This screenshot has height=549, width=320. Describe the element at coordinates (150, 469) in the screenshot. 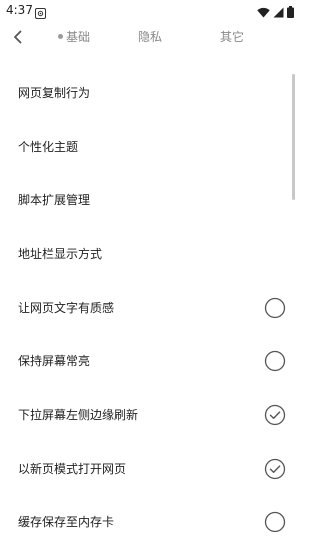

I see `setting-open-in-new-page: 以新页模式打开网页` at that location.